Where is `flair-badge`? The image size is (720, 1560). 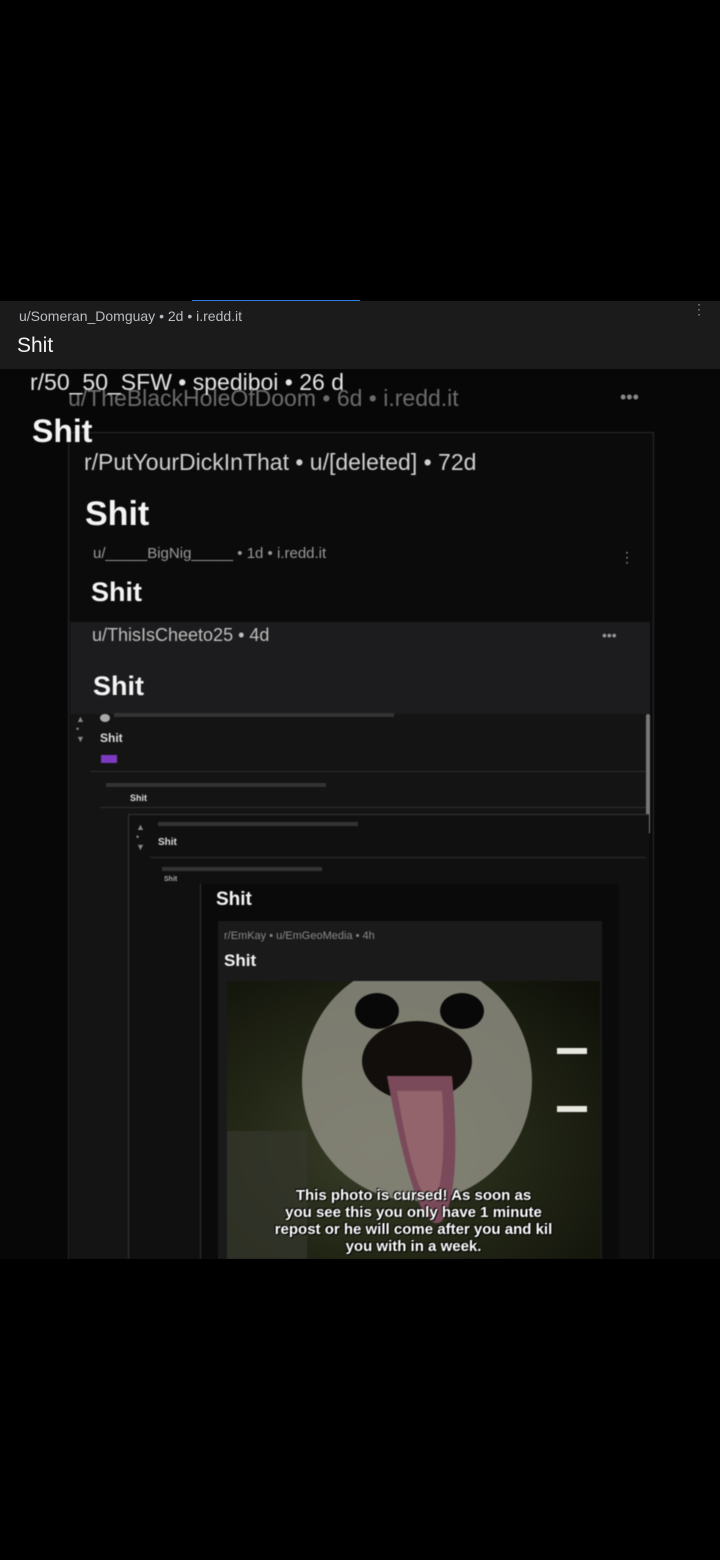 flair-badge is located at coordinates (109, 759).